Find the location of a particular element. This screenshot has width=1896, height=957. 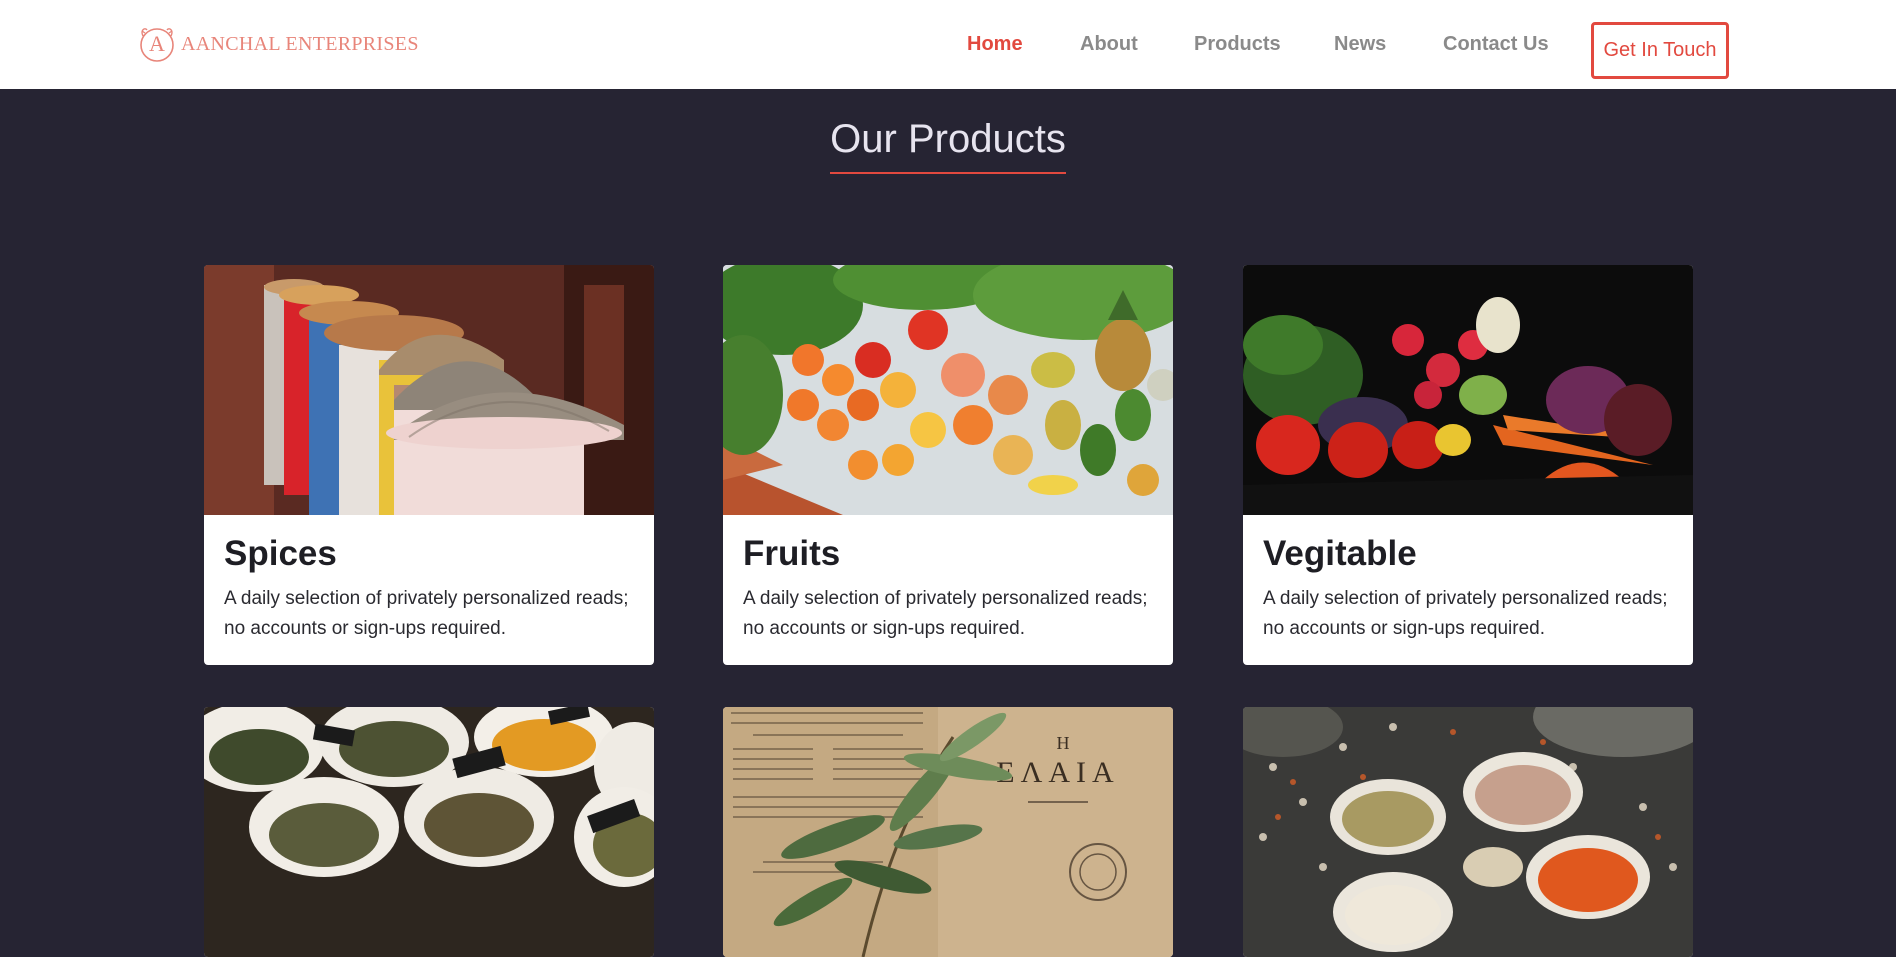

nav-news: News is located at coordinates (1360, 44).